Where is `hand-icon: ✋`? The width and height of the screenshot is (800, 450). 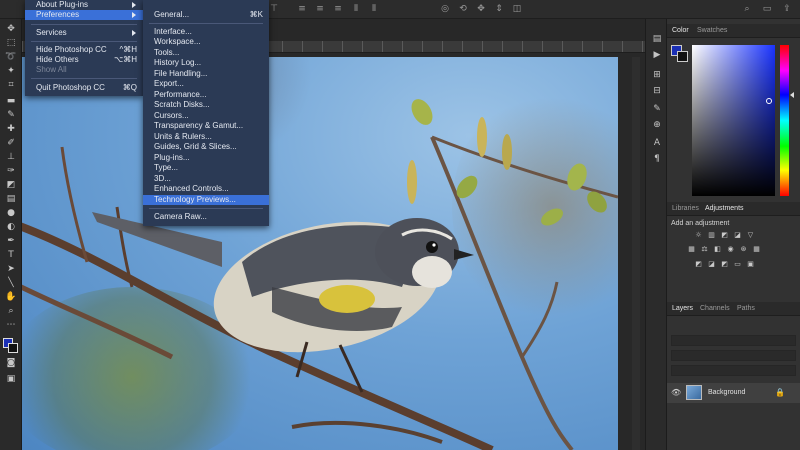
hand-icon: ✋ is located at coordinates (11, 297).